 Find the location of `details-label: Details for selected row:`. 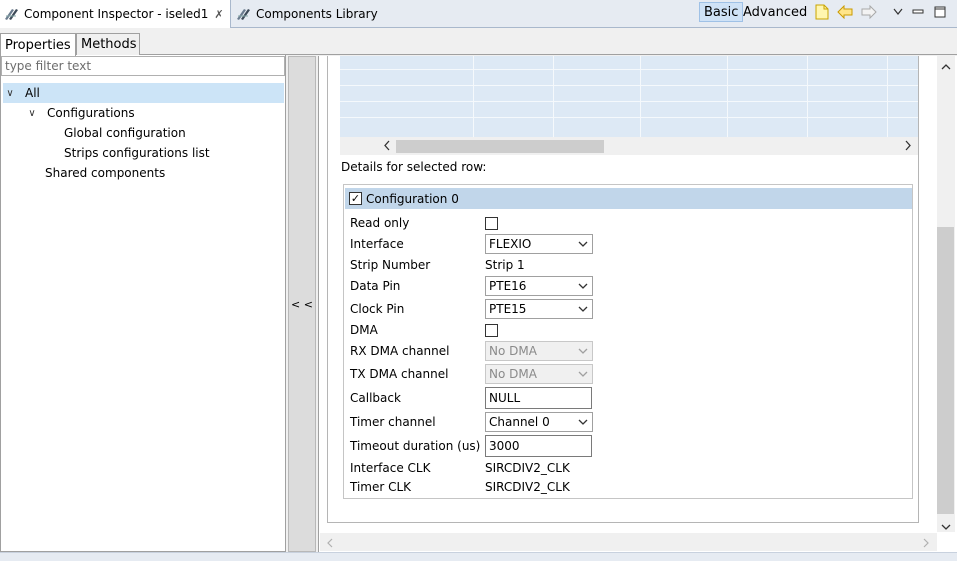

details-label: Details for selected row: is located at coordinates (414, 167).